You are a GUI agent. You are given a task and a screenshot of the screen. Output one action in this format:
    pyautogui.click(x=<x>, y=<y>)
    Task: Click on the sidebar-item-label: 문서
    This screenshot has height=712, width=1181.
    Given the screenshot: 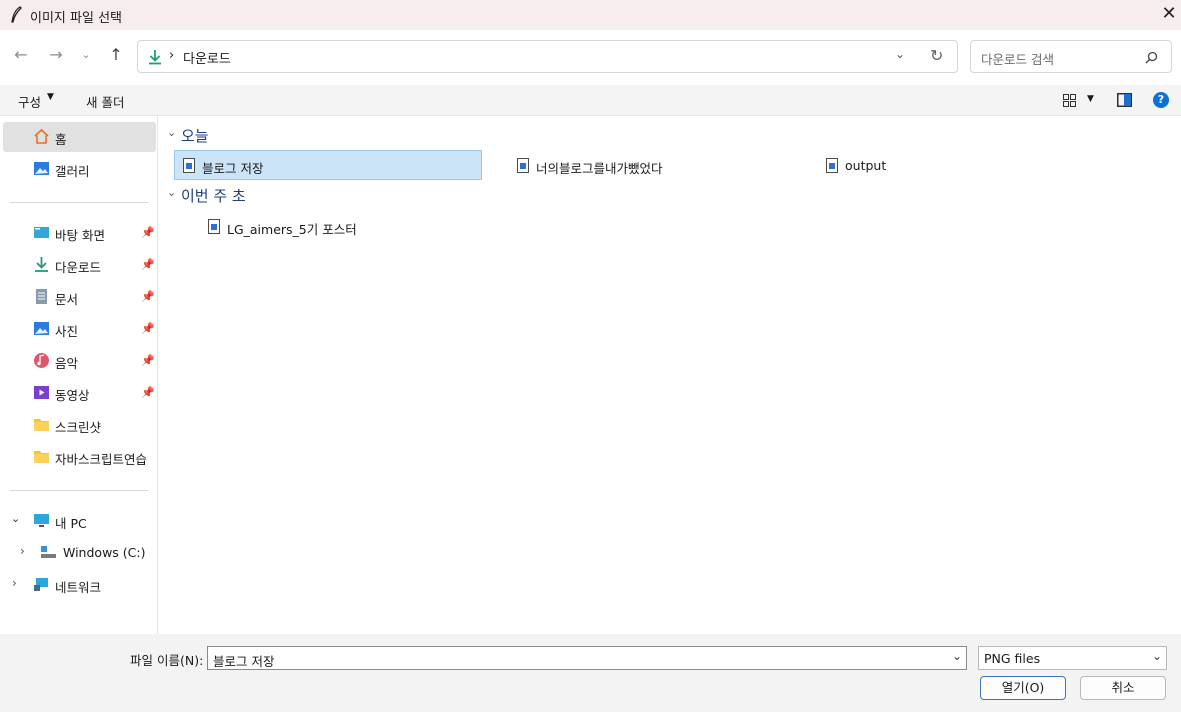 What is the action you would take?
    pyautogui.click(x=67, y=299)
    